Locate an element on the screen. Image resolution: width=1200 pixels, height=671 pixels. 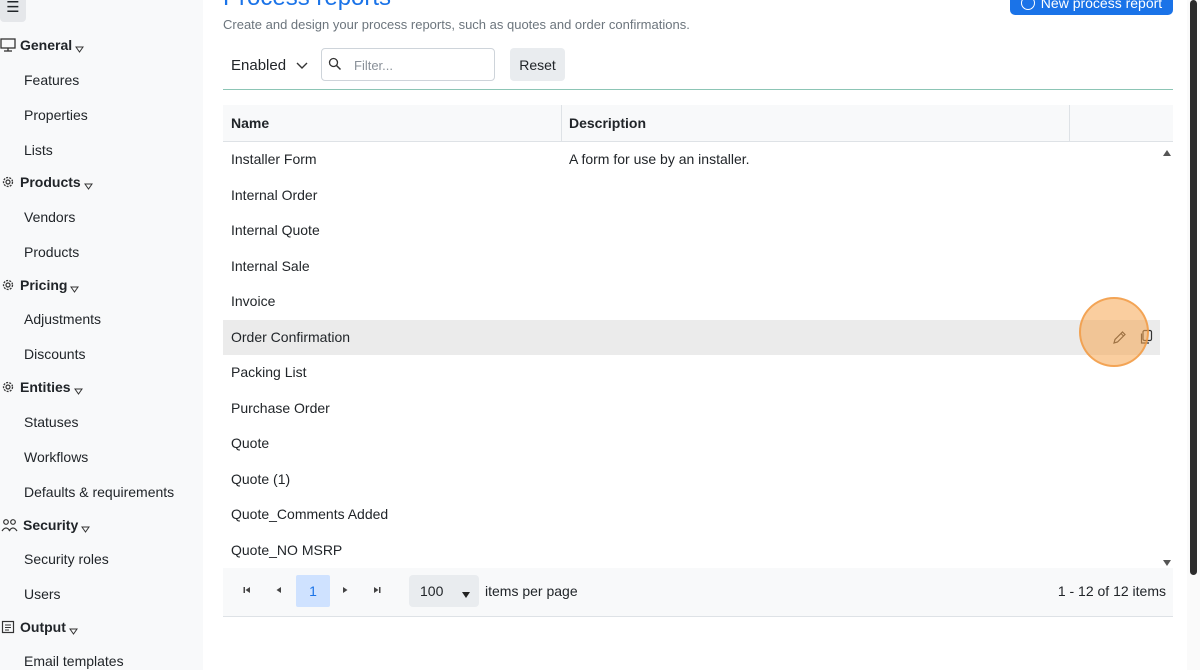
sidebar-item-adjustments: Adjustments is located at coordinates (62, 319).